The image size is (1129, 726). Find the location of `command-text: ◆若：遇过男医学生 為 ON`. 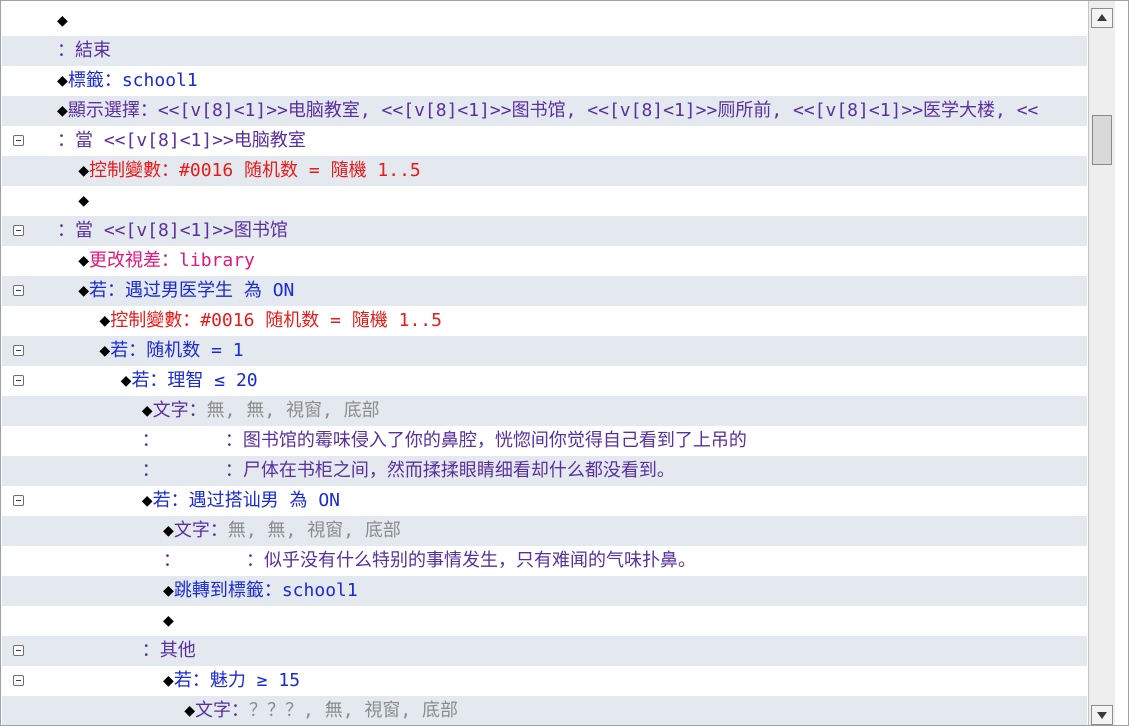

command-text: ◆若：遇过男医学生 為 ON is located at coordinates (186, 291).